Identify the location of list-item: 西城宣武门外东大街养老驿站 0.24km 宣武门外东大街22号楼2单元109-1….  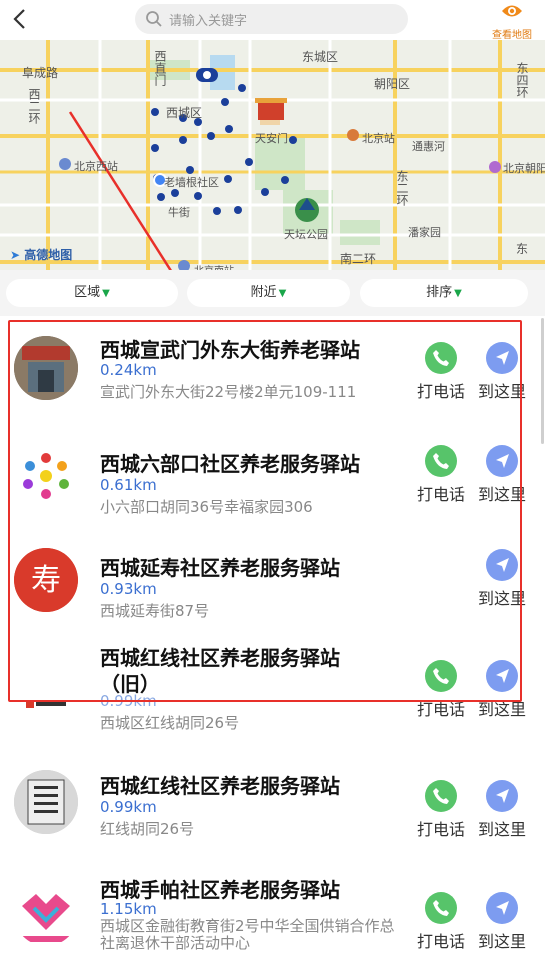
(272, 372).